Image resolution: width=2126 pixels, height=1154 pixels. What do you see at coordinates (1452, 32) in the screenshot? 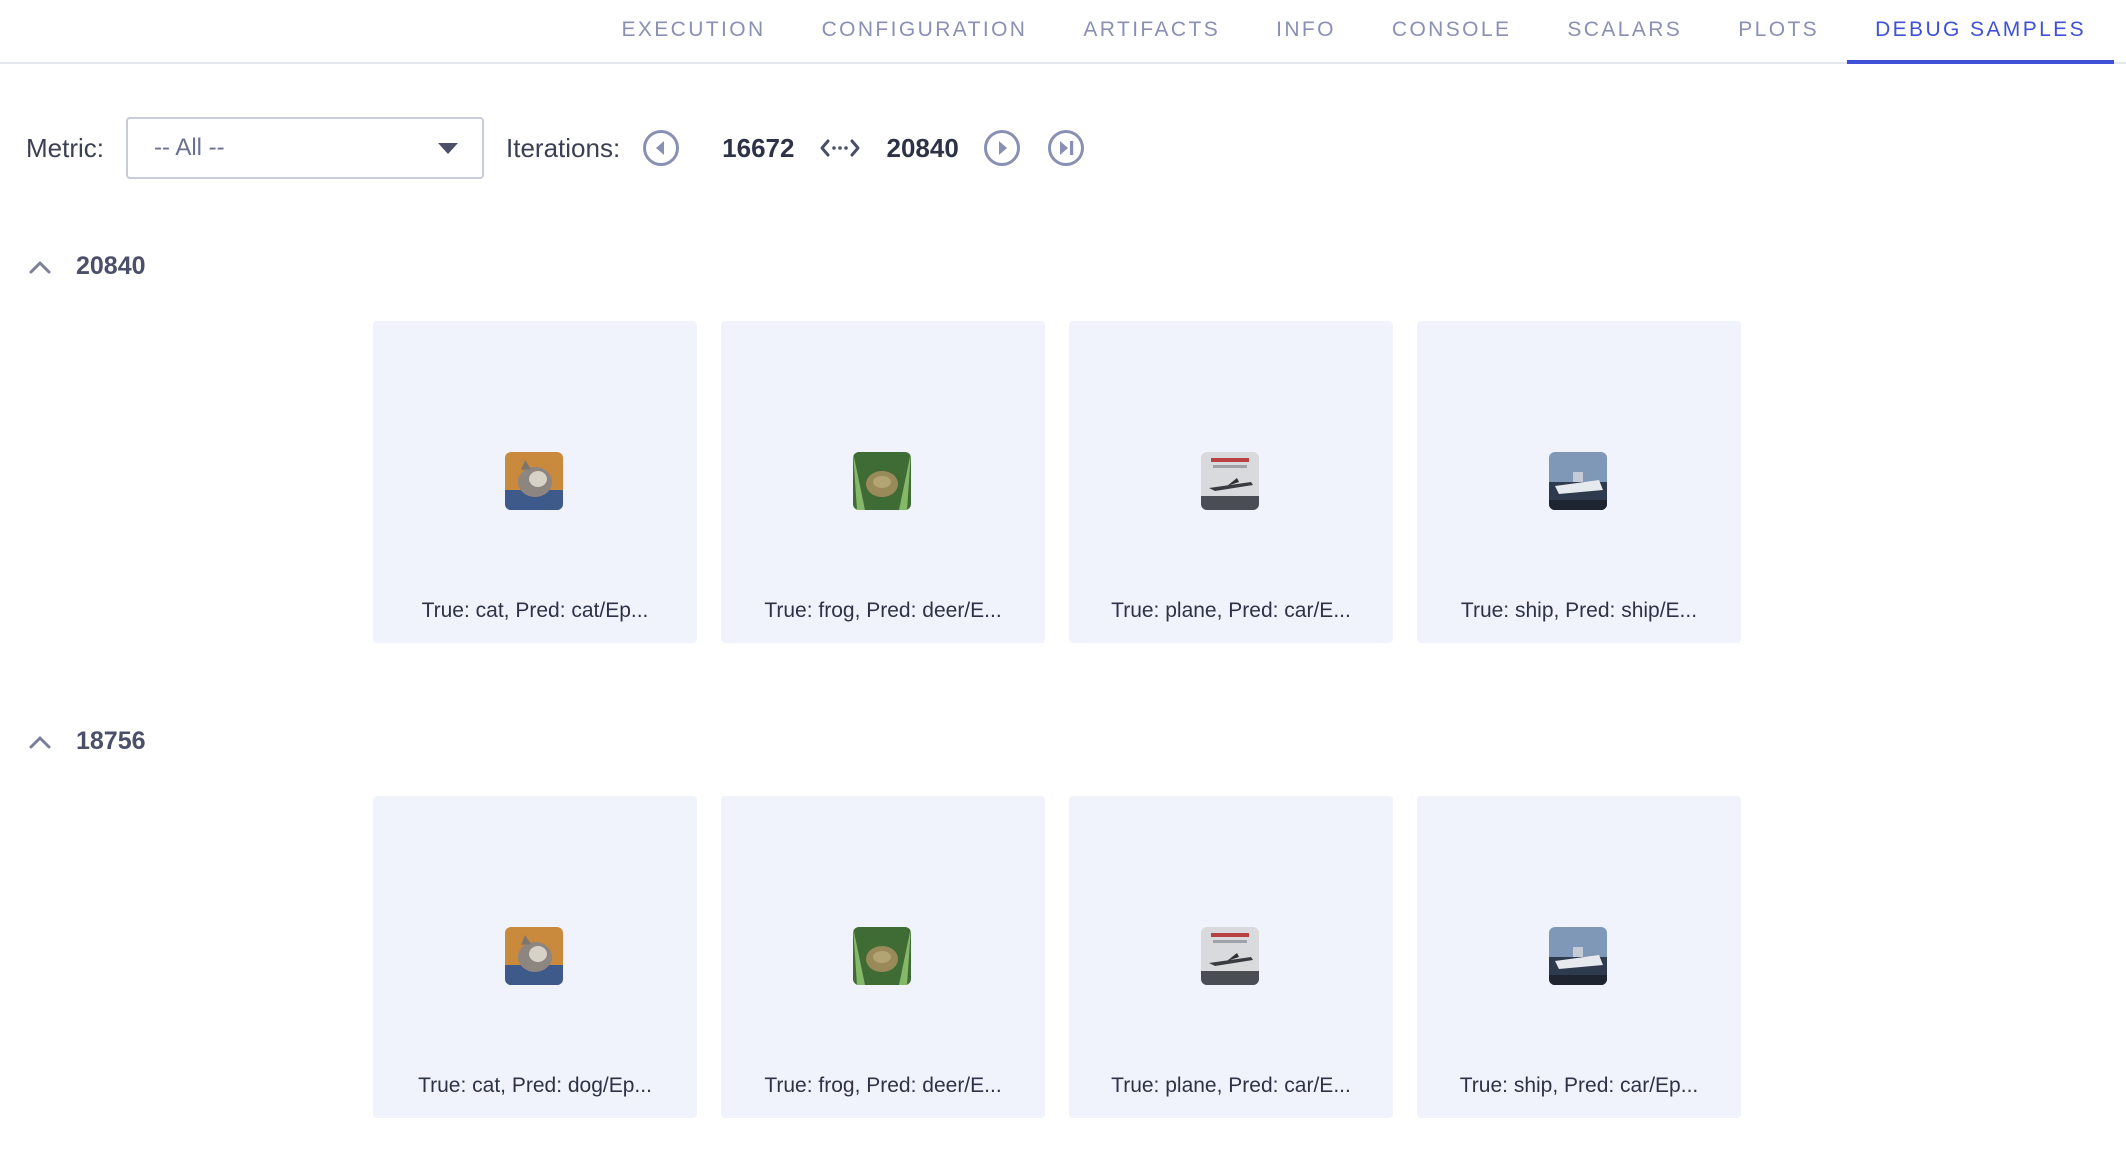
I see `tab-console: CONSOLE` at bounding box center [1452, 32].